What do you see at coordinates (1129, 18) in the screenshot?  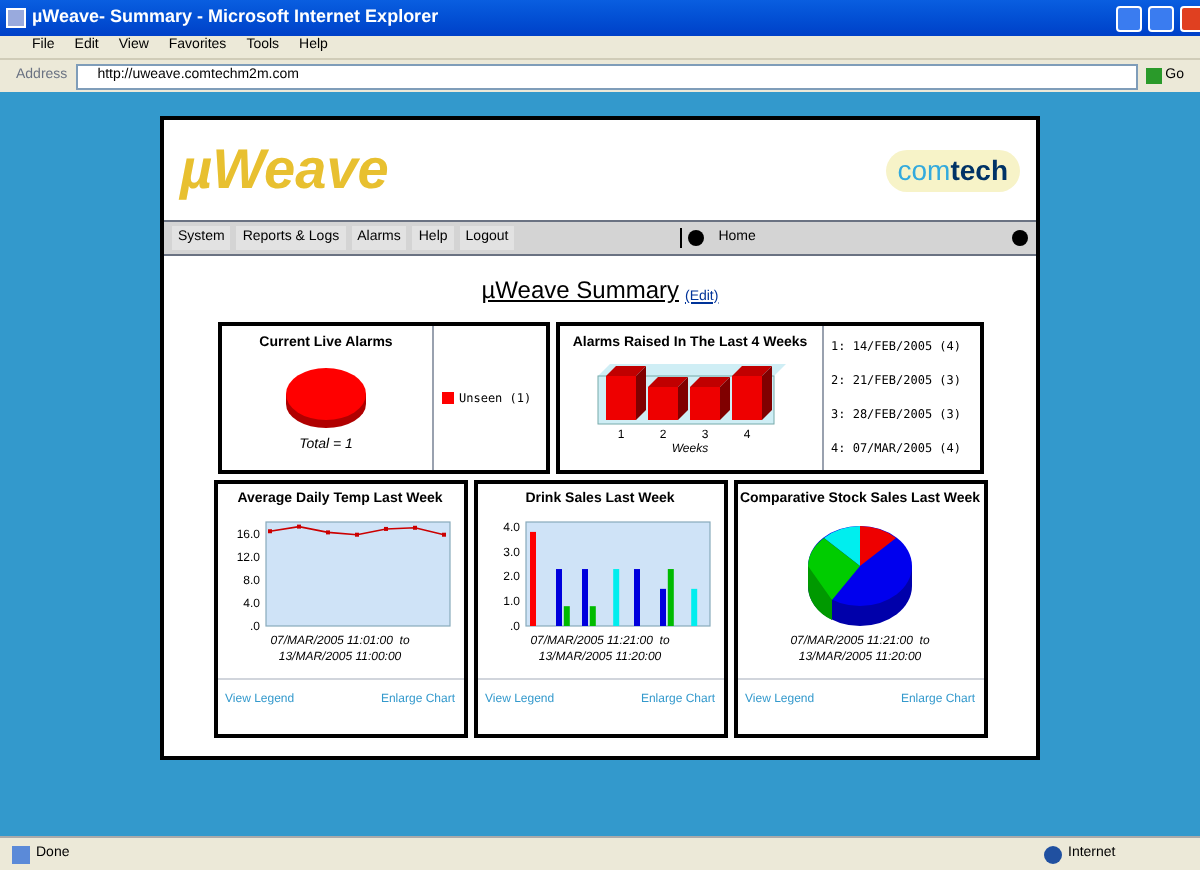 I see `minimize-button` at bounding box center [1129, 18].